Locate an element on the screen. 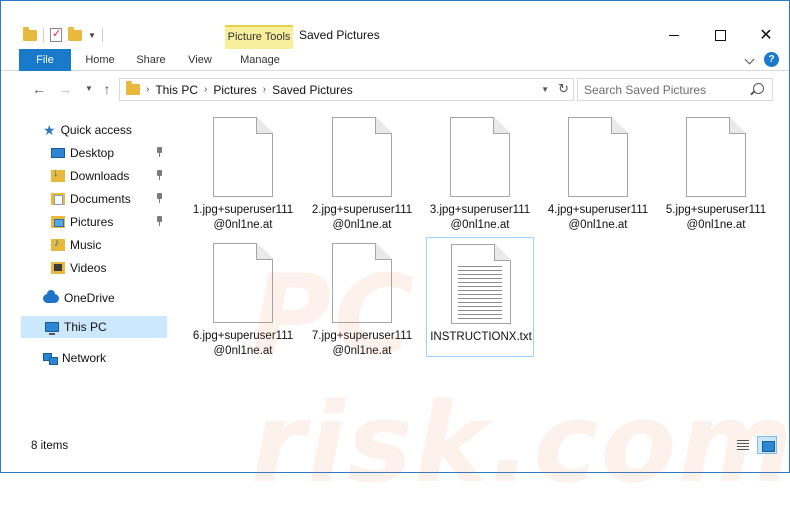 This screenshot has height=507, width=790. desktop-icon is located at coordinates (58, 153).